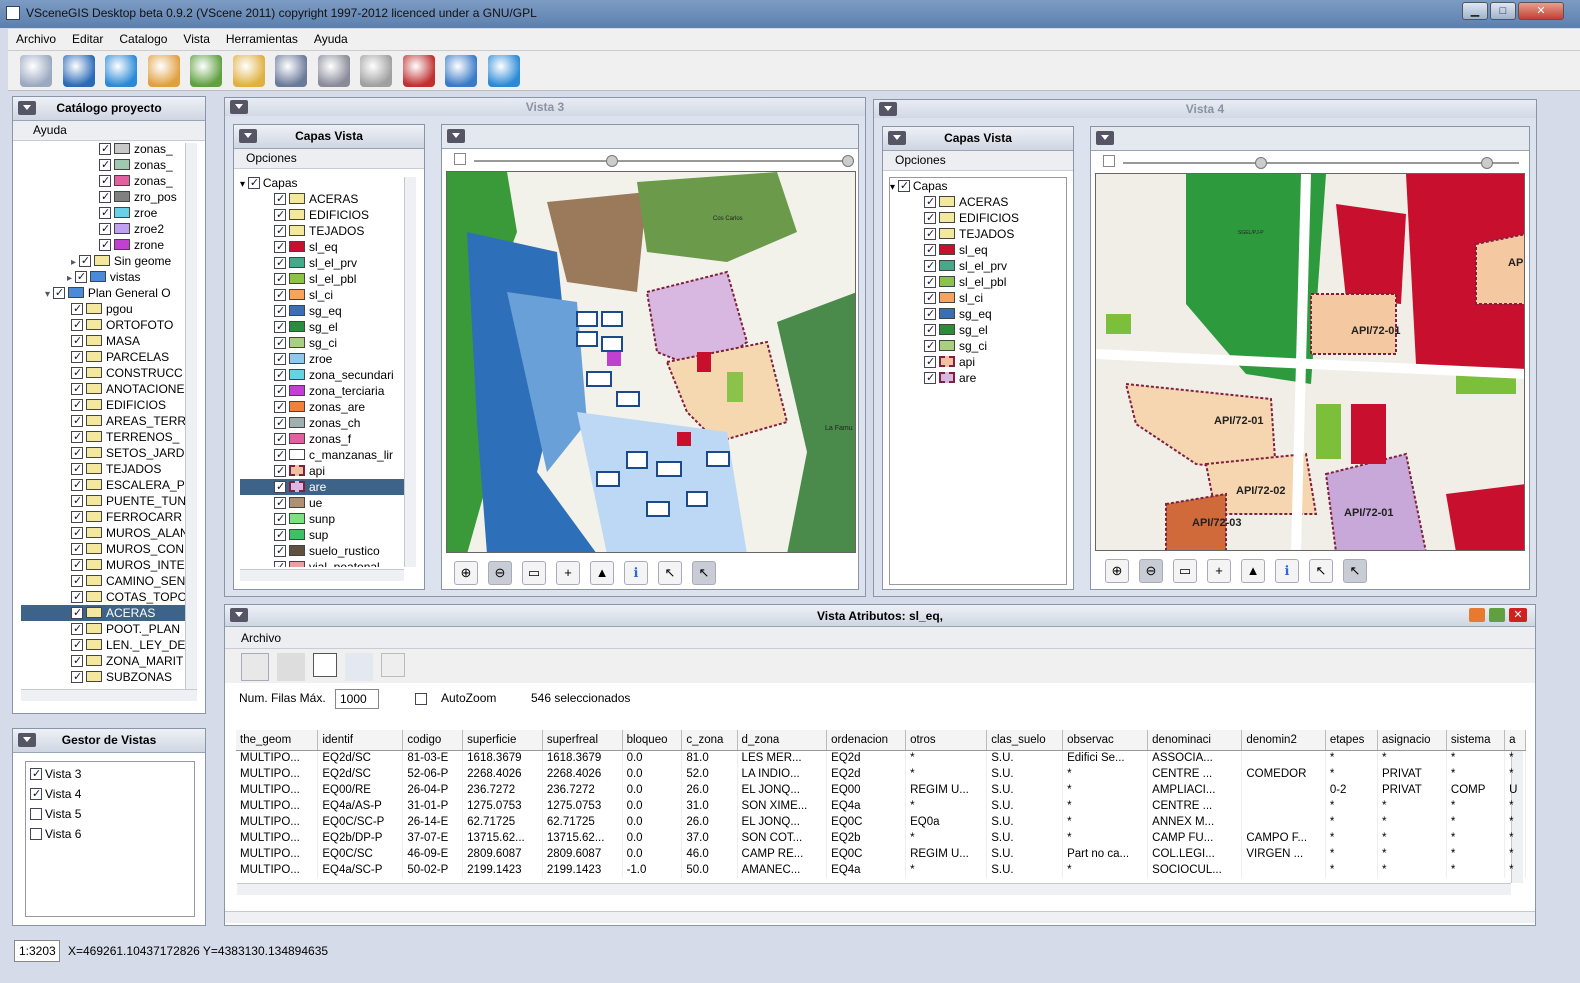 The width and height of the screenshot is (1580, 983). What do you see at coordinates (978, 266) in the screenshot?
I see `layer-item: sl_el_prv` at bounding box center [978, 266].